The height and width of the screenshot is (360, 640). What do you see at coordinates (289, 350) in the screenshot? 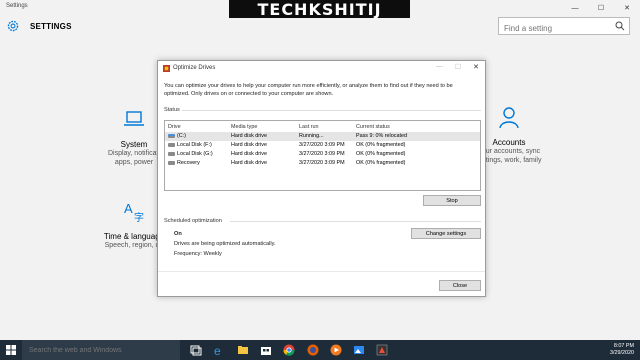
I see `chrome-icon` at bounding box center [289, 350].